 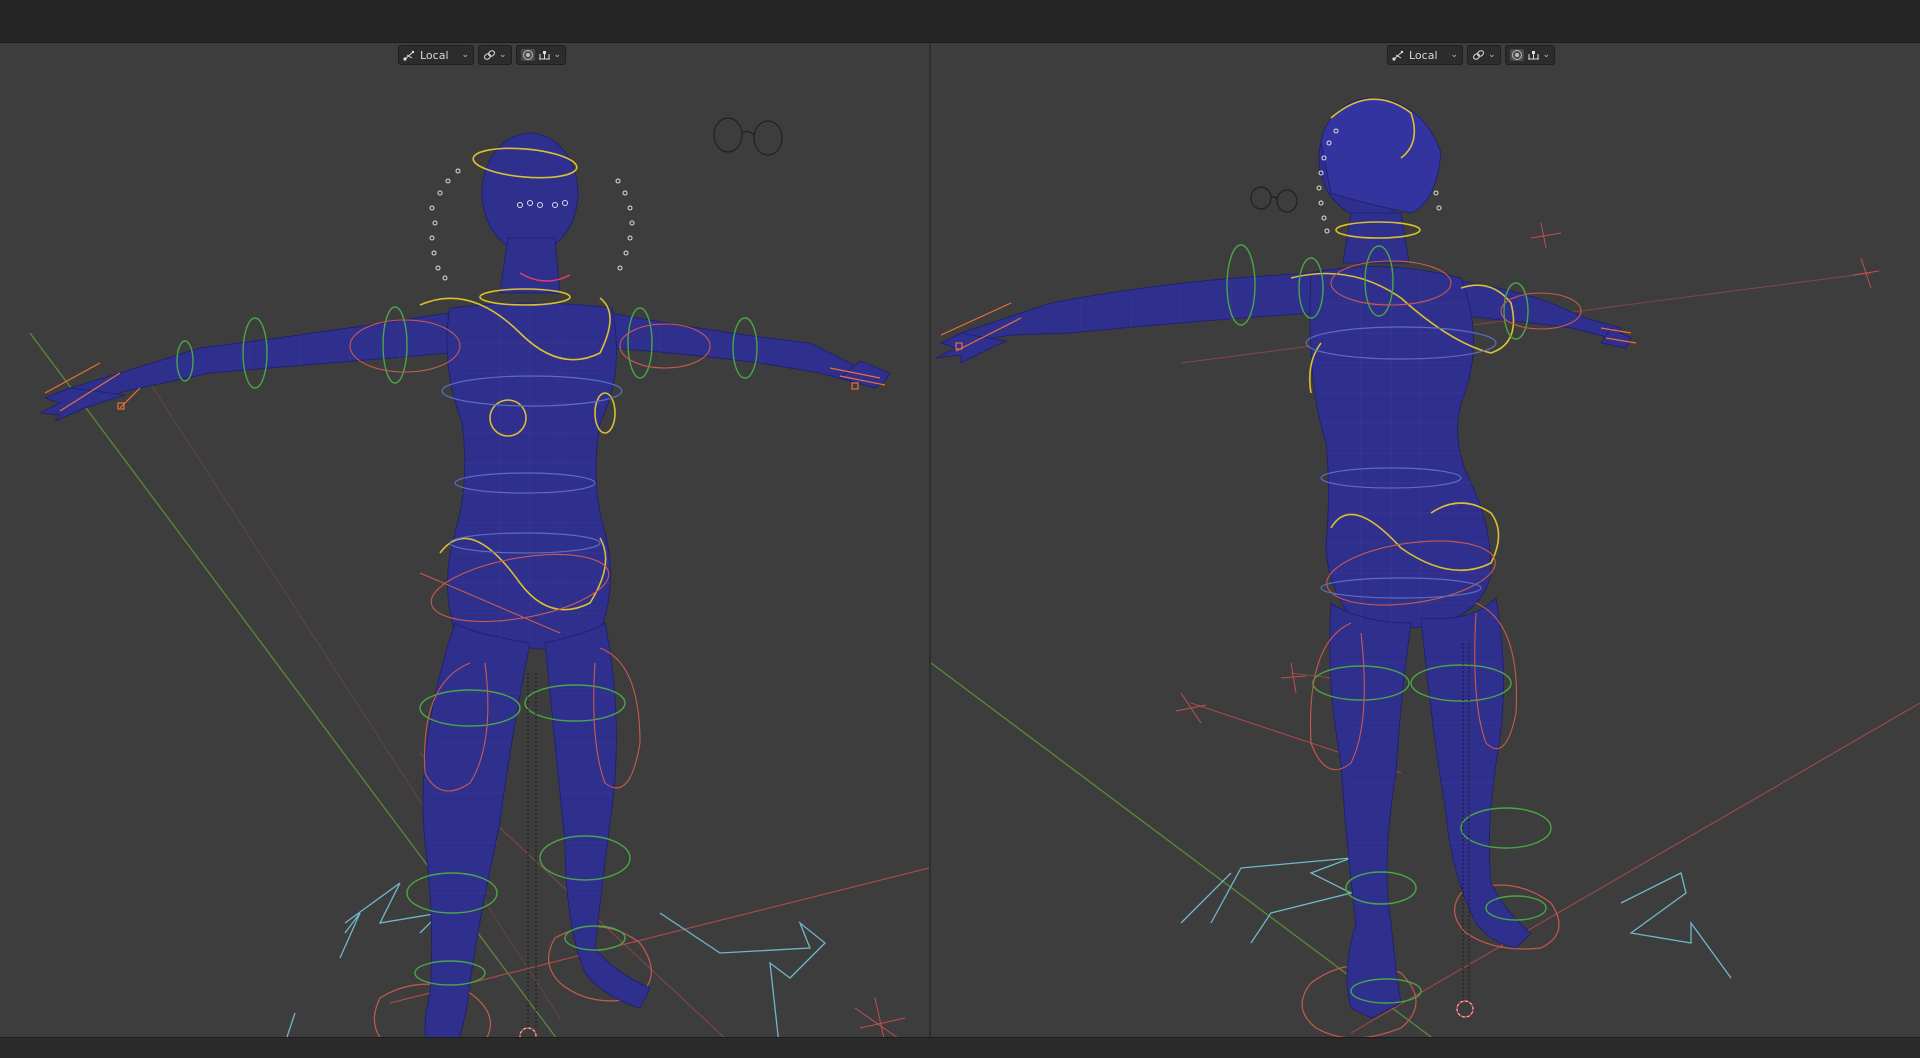 I want to click on status-bar, so click(x=960, y=1047).